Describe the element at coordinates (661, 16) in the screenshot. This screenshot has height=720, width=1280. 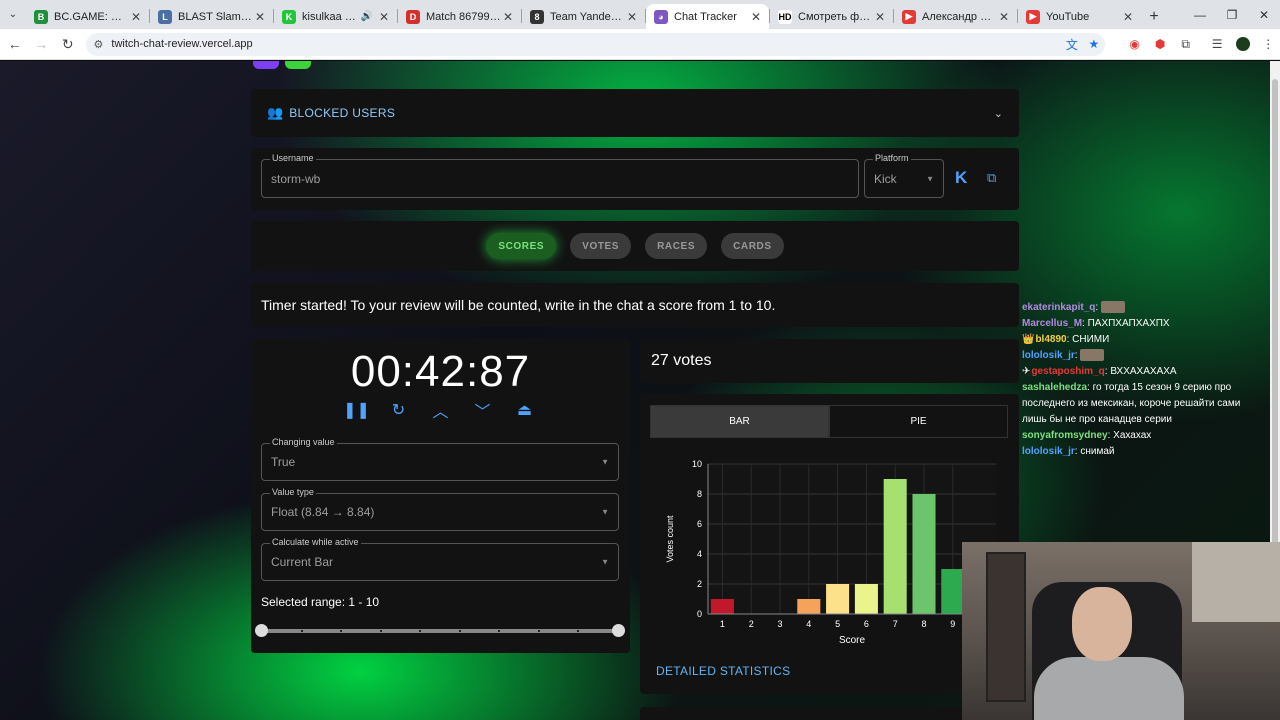
I see `tab-favicon: ◕` at that location.